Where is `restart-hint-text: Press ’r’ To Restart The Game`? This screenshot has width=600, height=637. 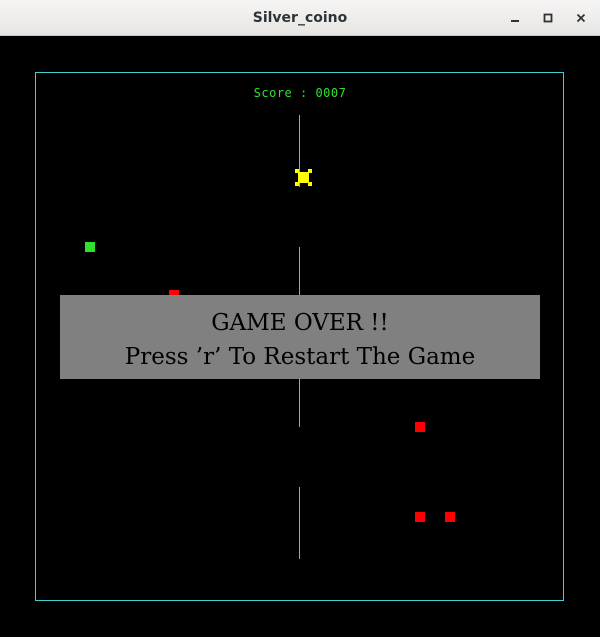
restart-hint-text: Press ’r’ To Restart The Game is located at coordinates (300, 357).